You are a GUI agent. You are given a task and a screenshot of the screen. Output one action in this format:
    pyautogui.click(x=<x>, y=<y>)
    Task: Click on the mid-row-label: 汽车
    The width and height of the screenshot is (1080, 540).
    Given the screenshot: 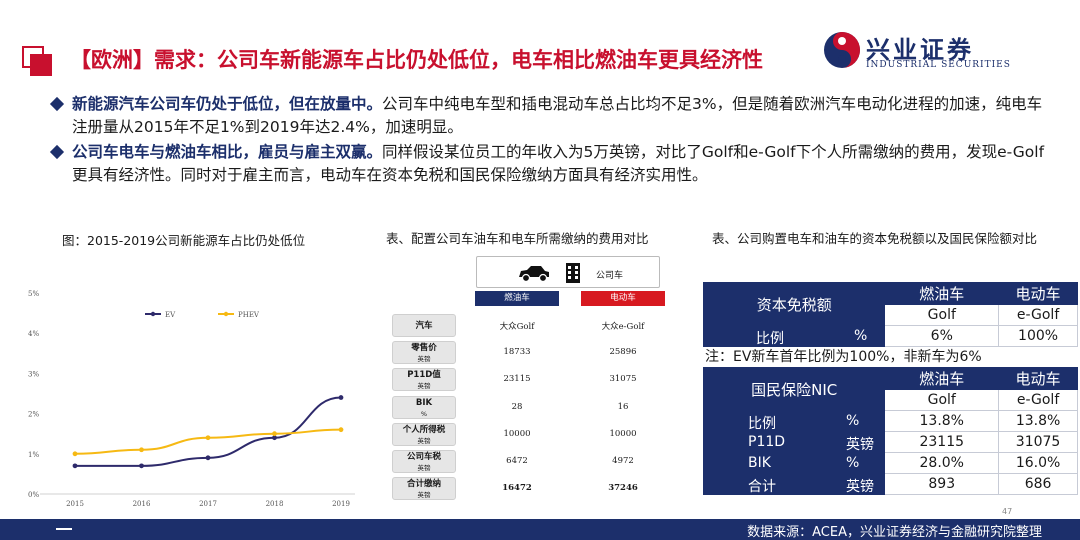 What is the action you would take?
    pyautogui.click(x=424, y=325)
    